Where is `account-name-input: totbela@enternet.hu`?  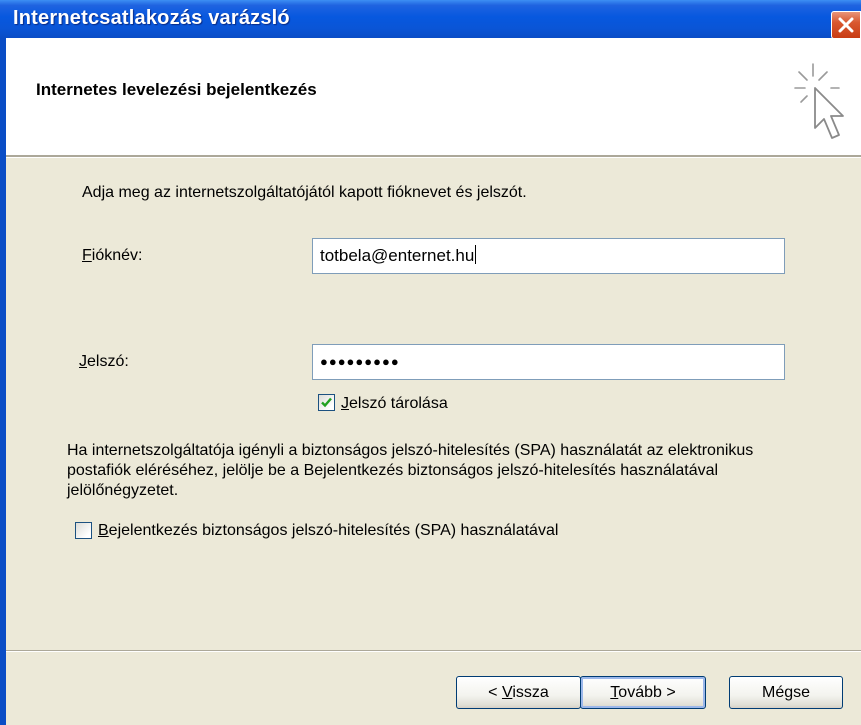
account-name-input: totbela@enternet.hu is located at coordinates (548, 256).